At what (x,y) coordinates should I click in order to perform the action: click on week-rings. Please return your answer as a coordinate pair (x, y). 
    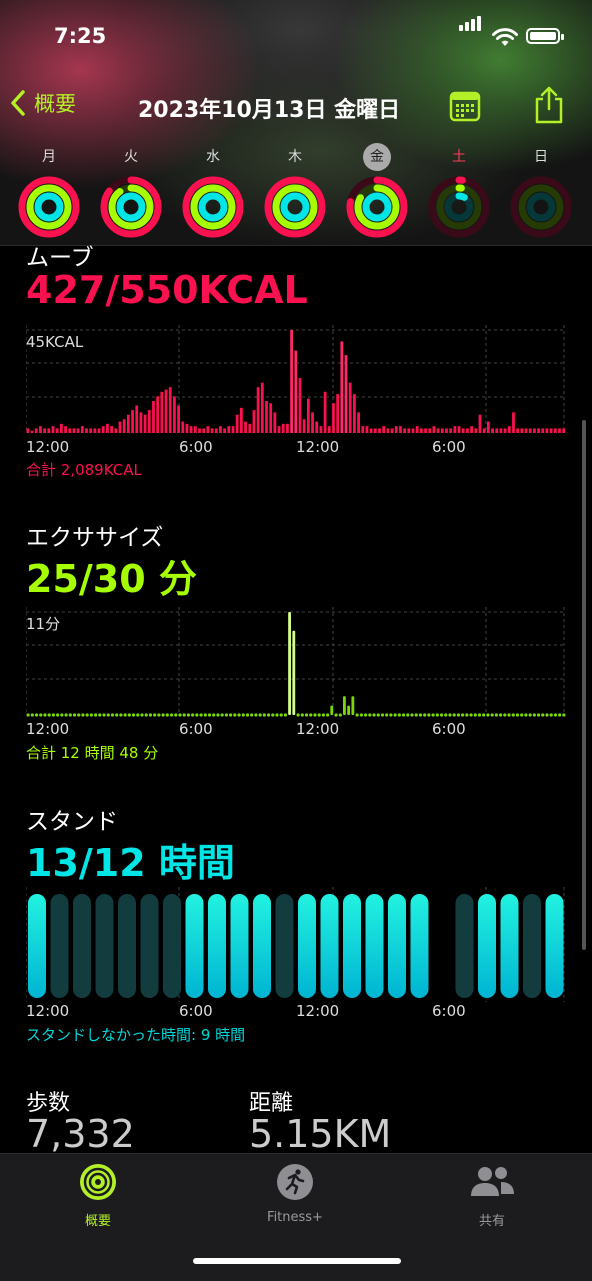
    Looking at the image, I should click on (296, 208).